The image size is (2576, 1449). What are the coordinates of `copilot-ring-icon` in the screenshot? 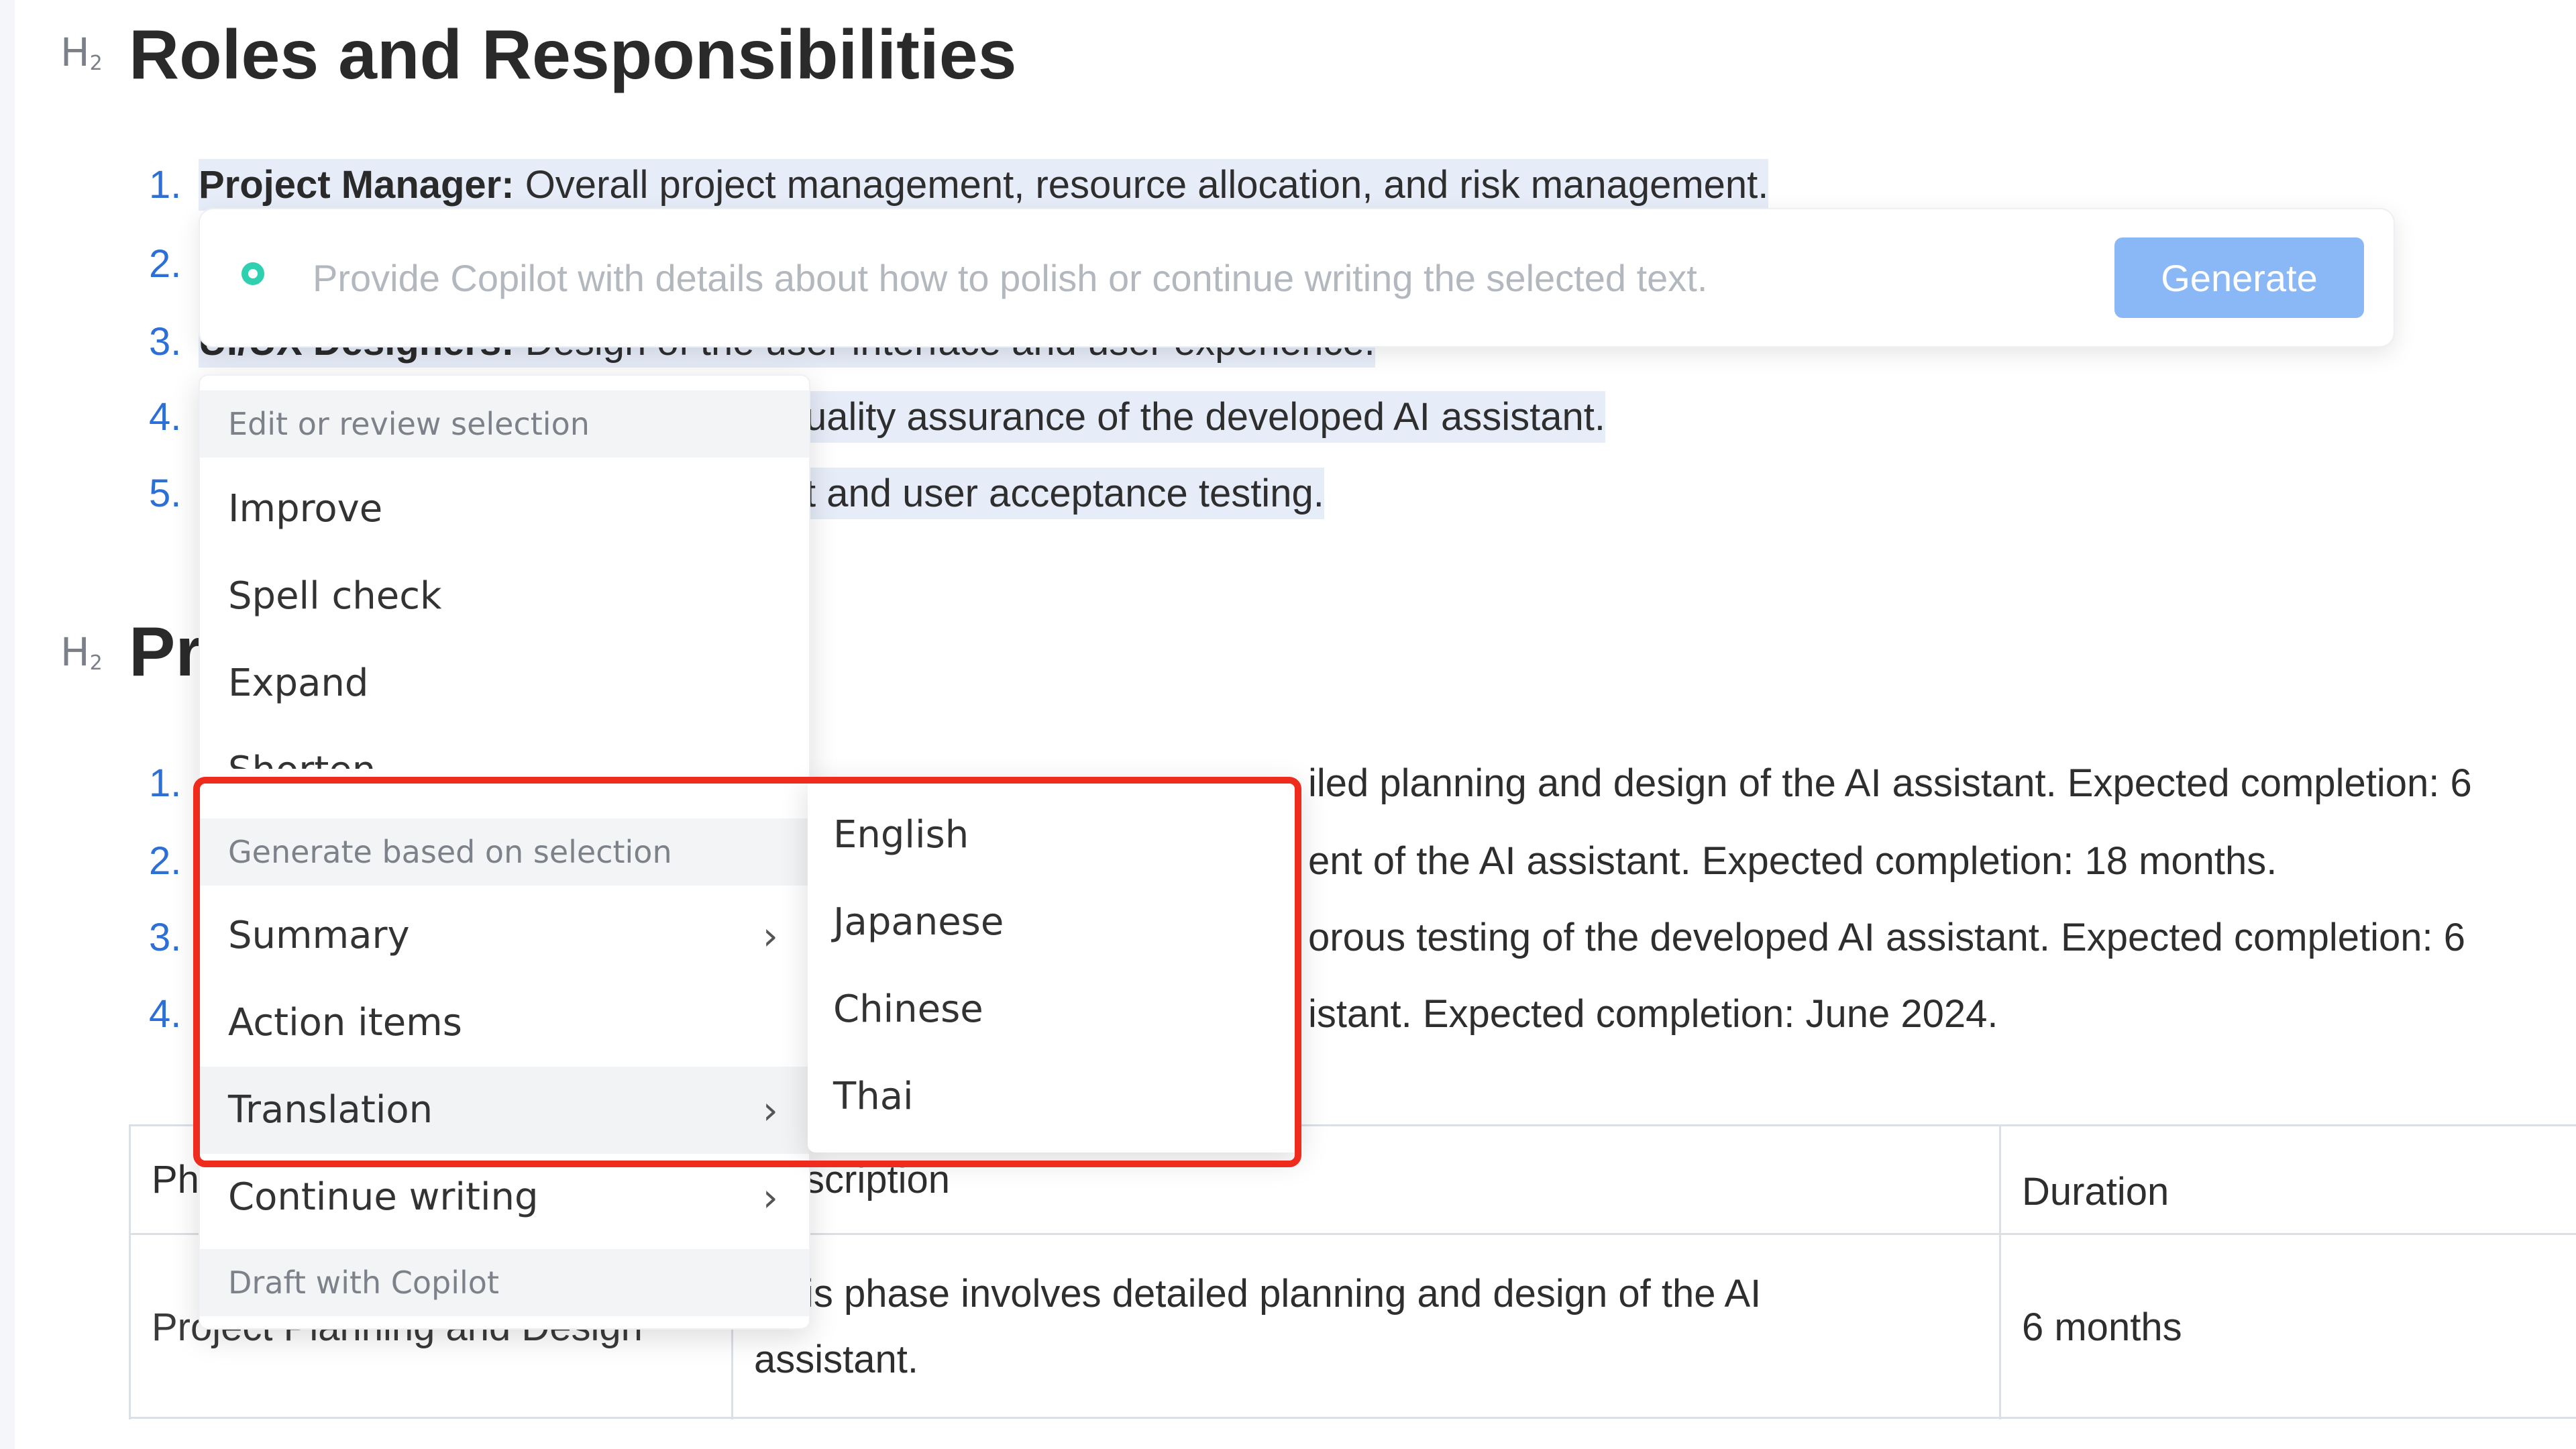 It's located at (252, 273).